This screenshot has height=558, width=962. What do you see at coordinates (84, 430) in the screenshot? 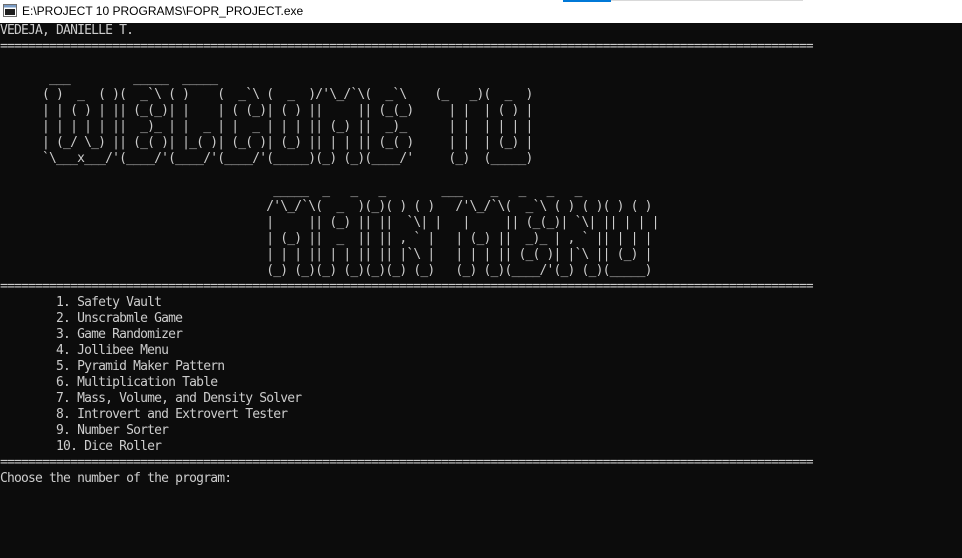
I see `menu-item-number-sorter: 9. Number Sorter` at bounding box center [84, 430].